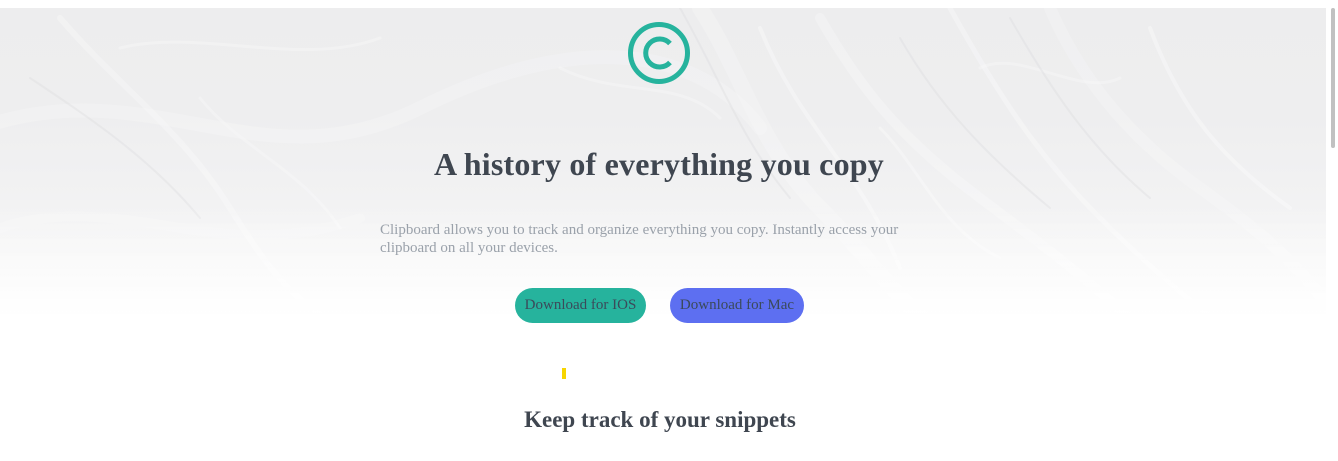 The height and width of the screenshot is (461, 1338). Describe the element at coordinates (737, 305) in the screenshot. I see `download-mac-button: Download for Mac` at that location.